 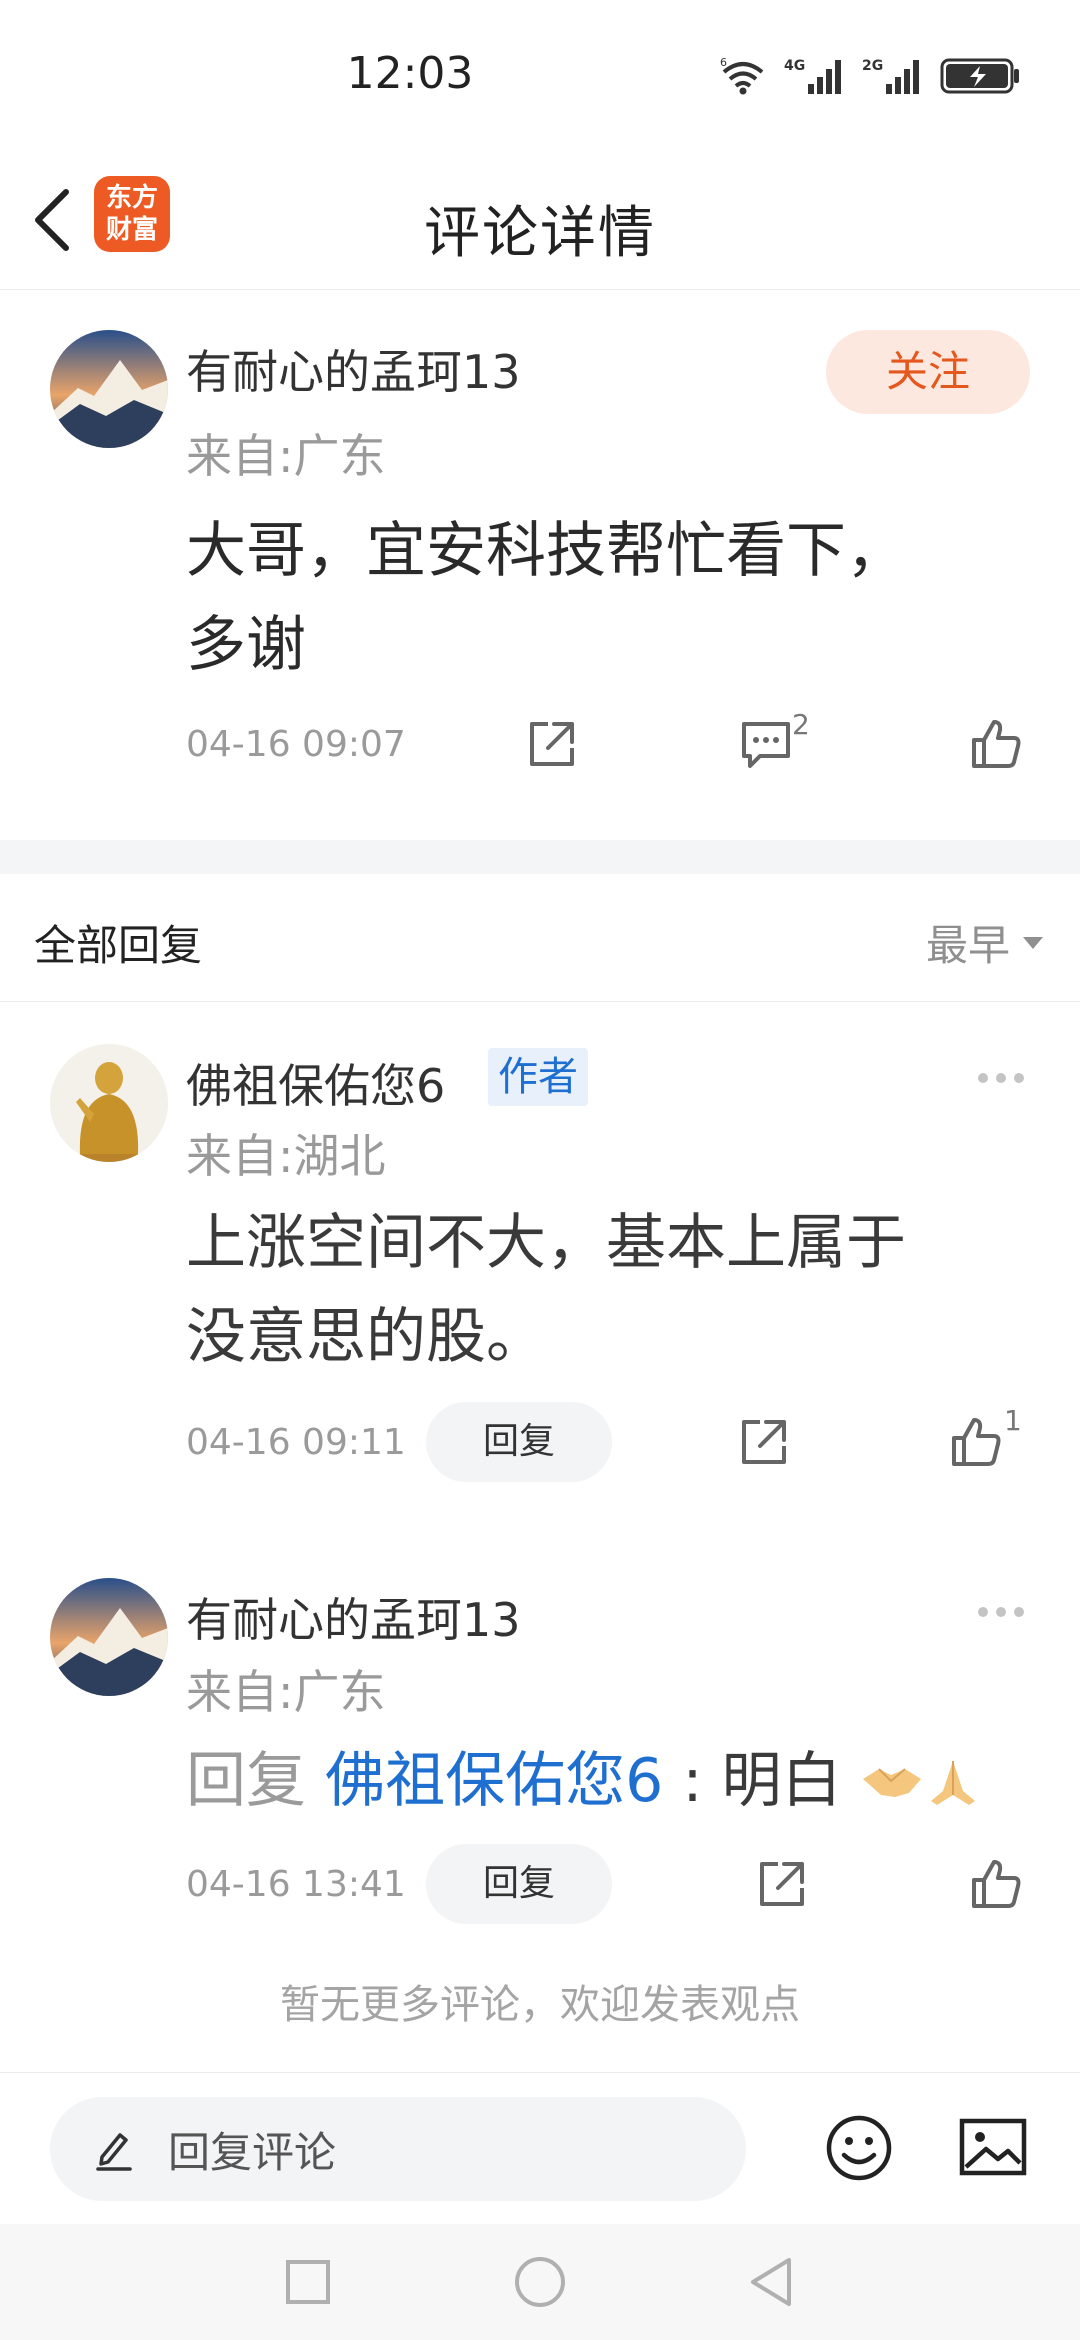 What do you see at coordinates (494, 1781) in the screenshot?
I see `reply-target-link: 佛祖保佑您6` at bounding box center [494, 1781].